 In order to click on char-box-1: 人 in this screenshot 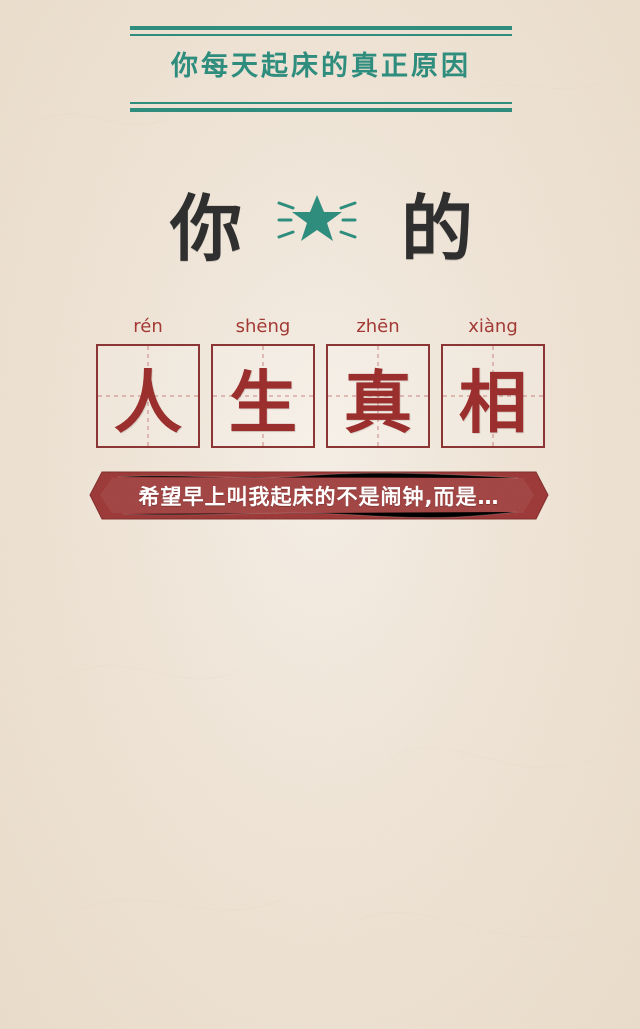, I will do `click(148, 396)`.